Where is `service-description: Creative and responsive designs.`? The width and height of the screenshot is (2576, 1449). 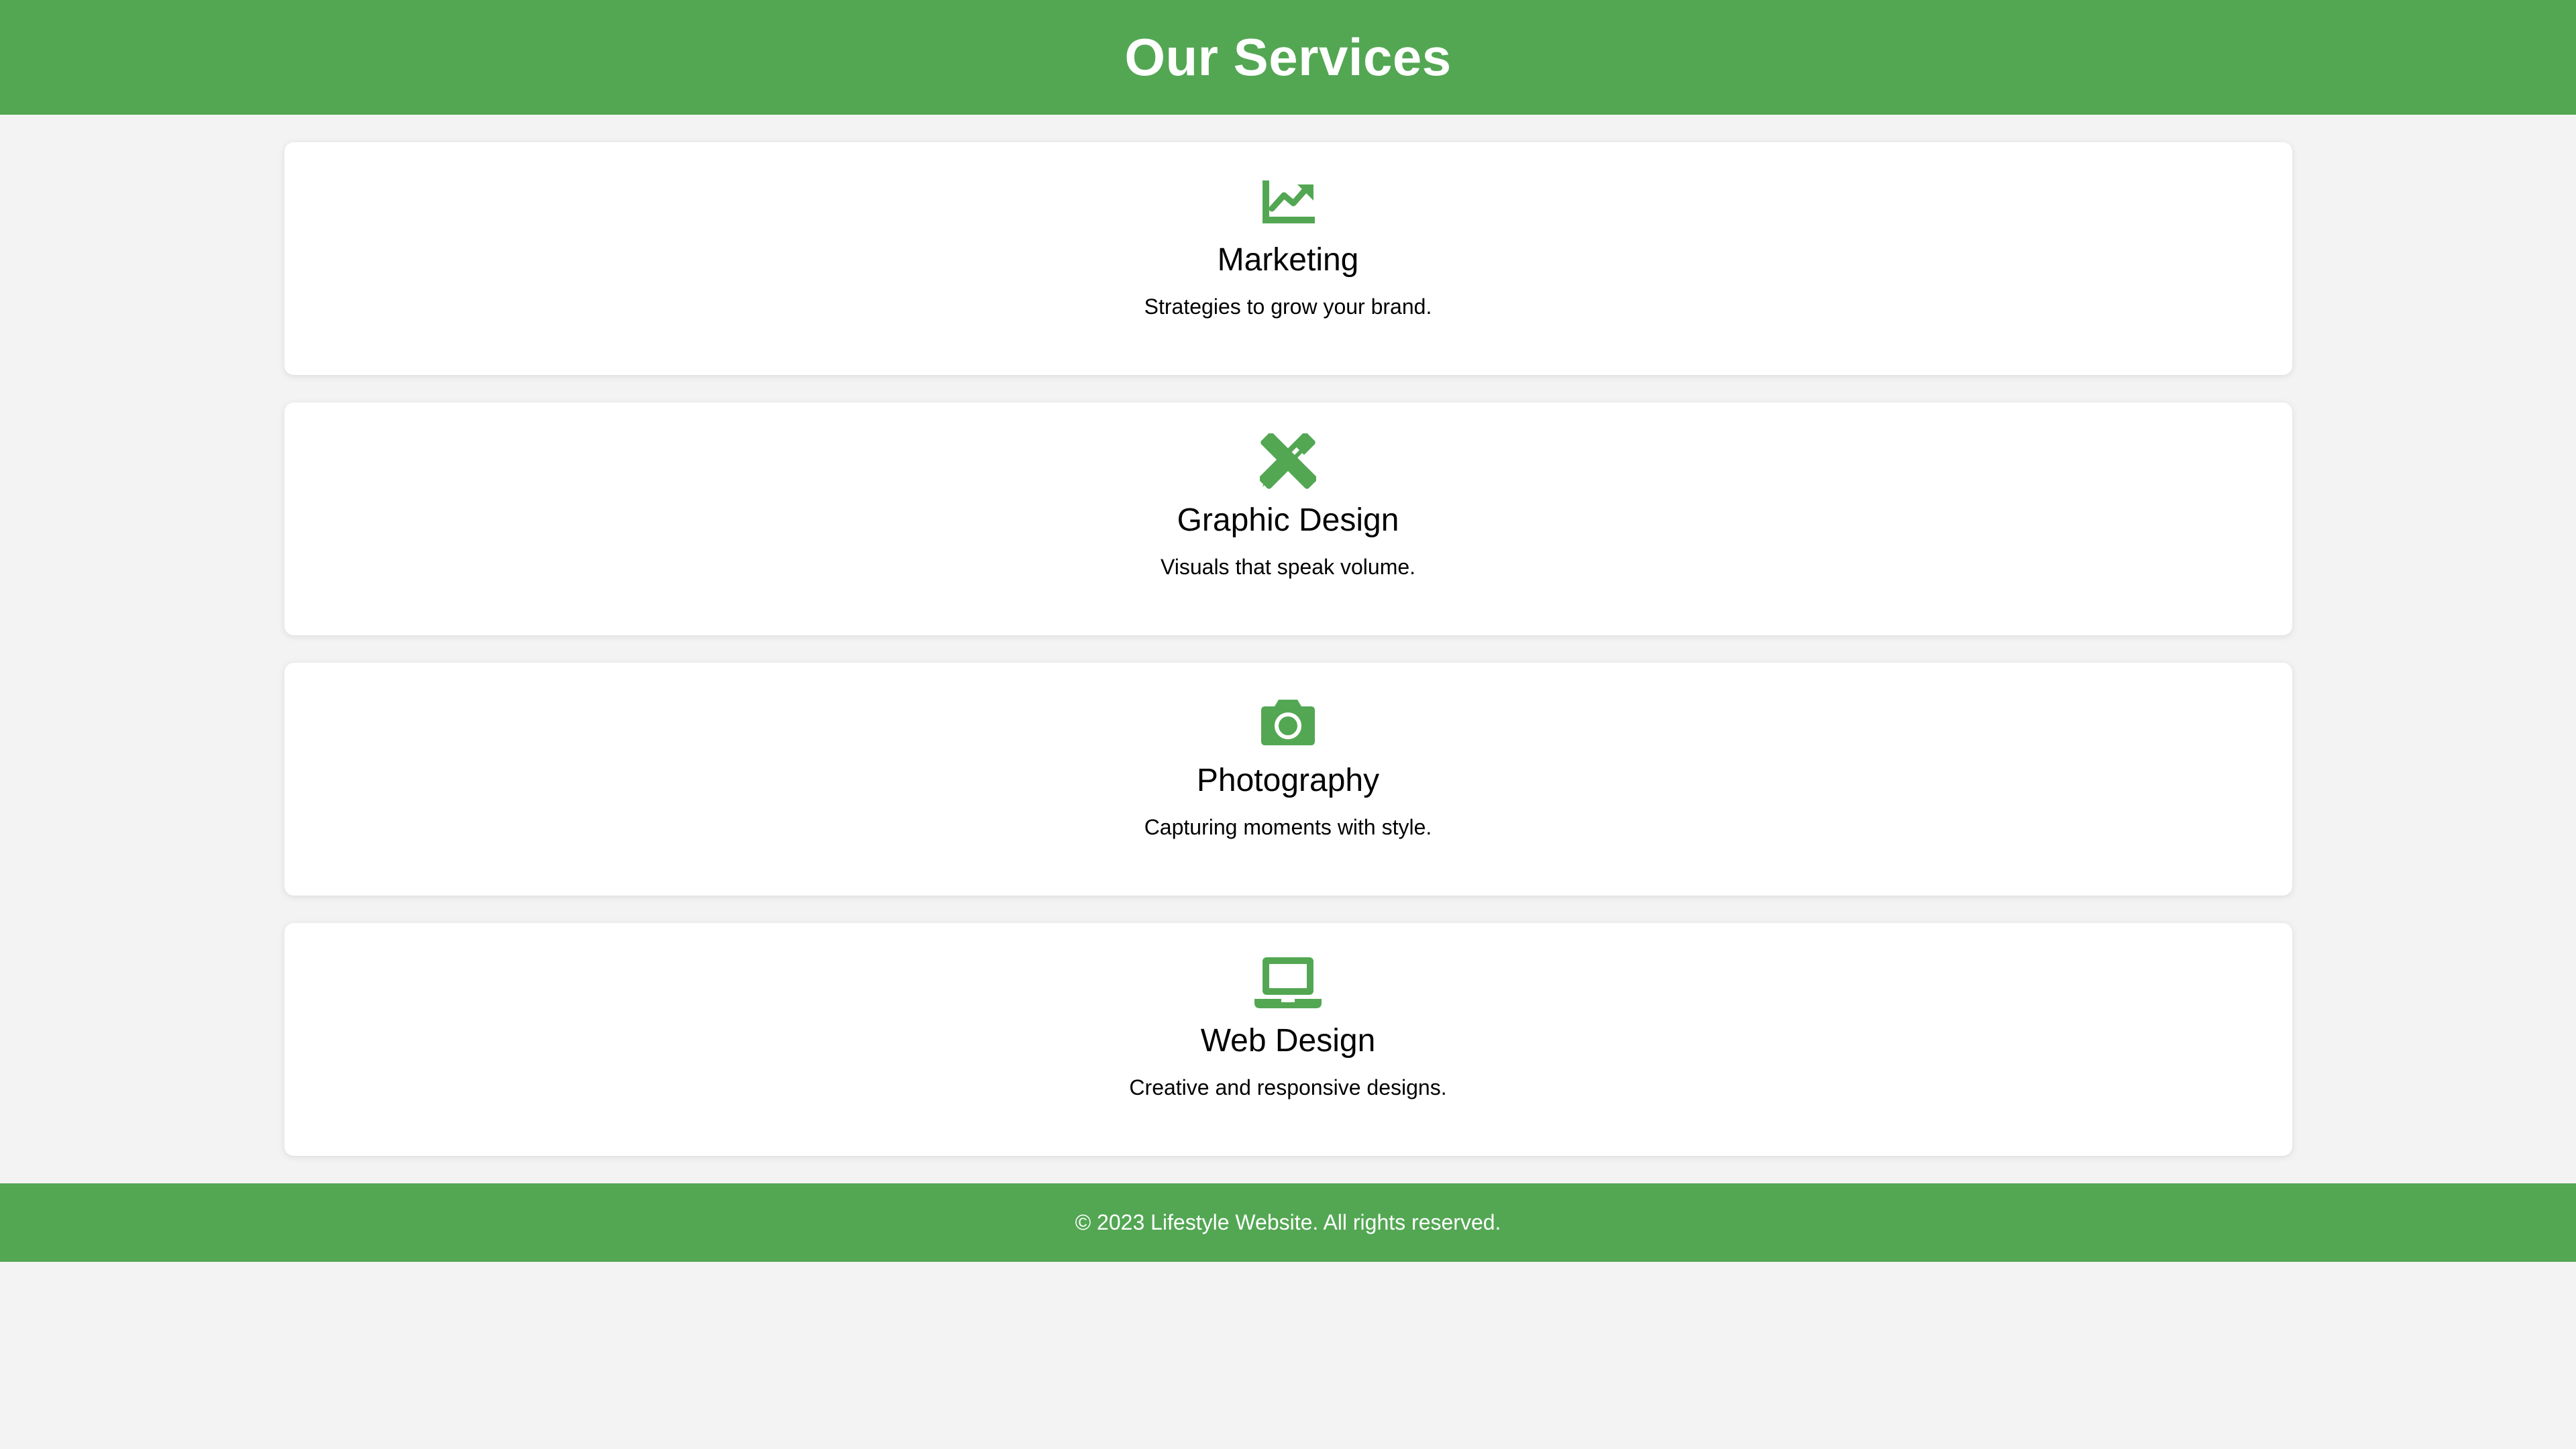 service-description: Creative and responsive designs. is located at coordinates (1288, 1087).